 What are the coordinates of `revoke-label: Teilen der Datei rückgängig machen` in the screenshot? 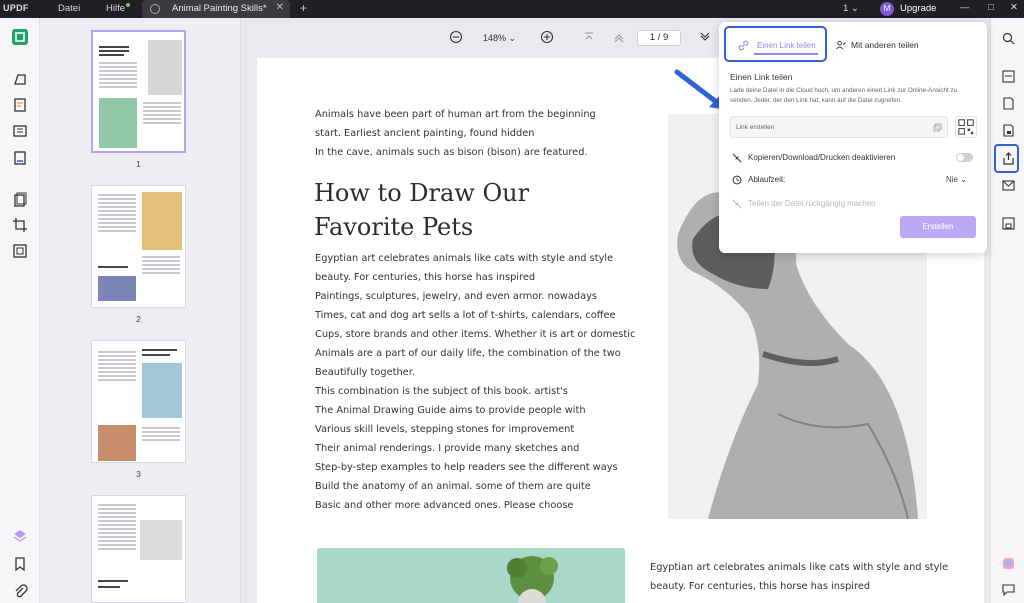 It's located at (812, 203).